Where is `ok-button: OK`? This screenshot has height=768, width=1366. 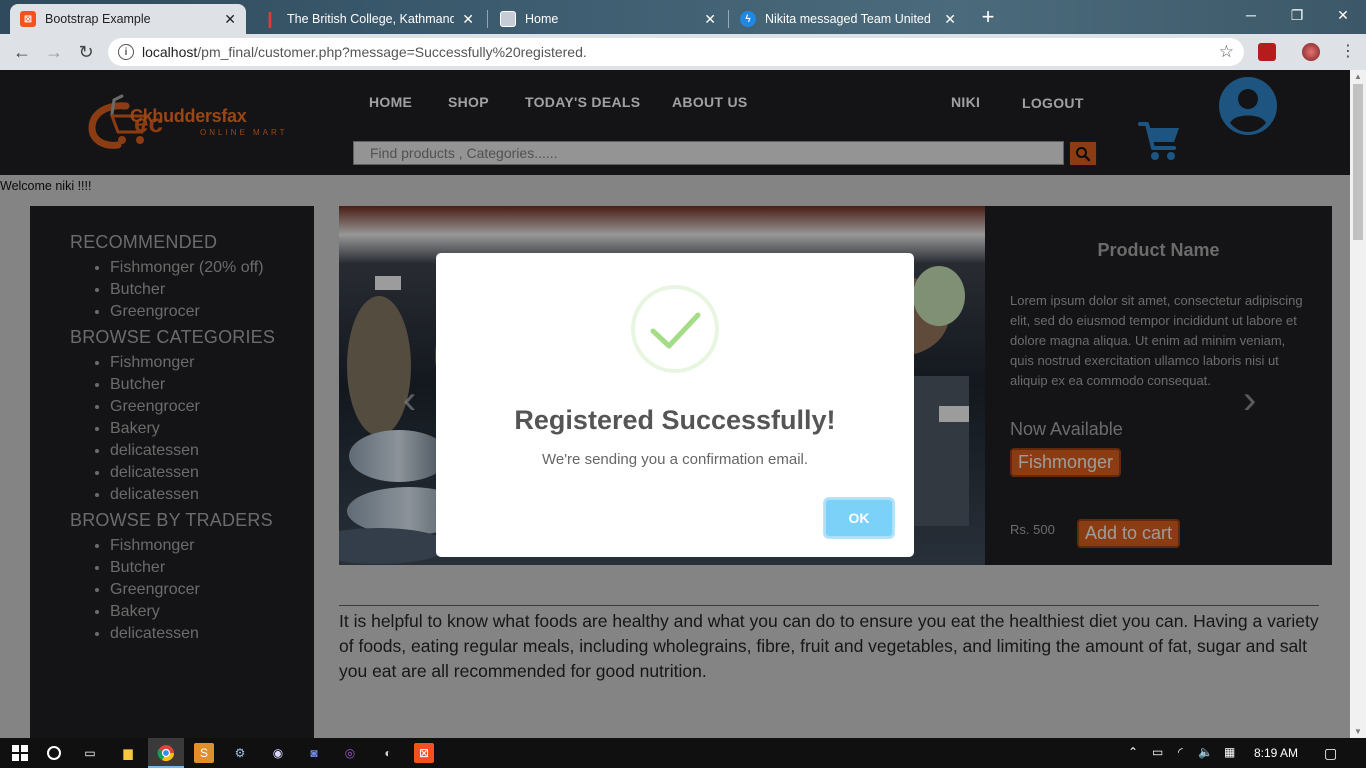
ok-button: OK is located at coordinates (859, 518).